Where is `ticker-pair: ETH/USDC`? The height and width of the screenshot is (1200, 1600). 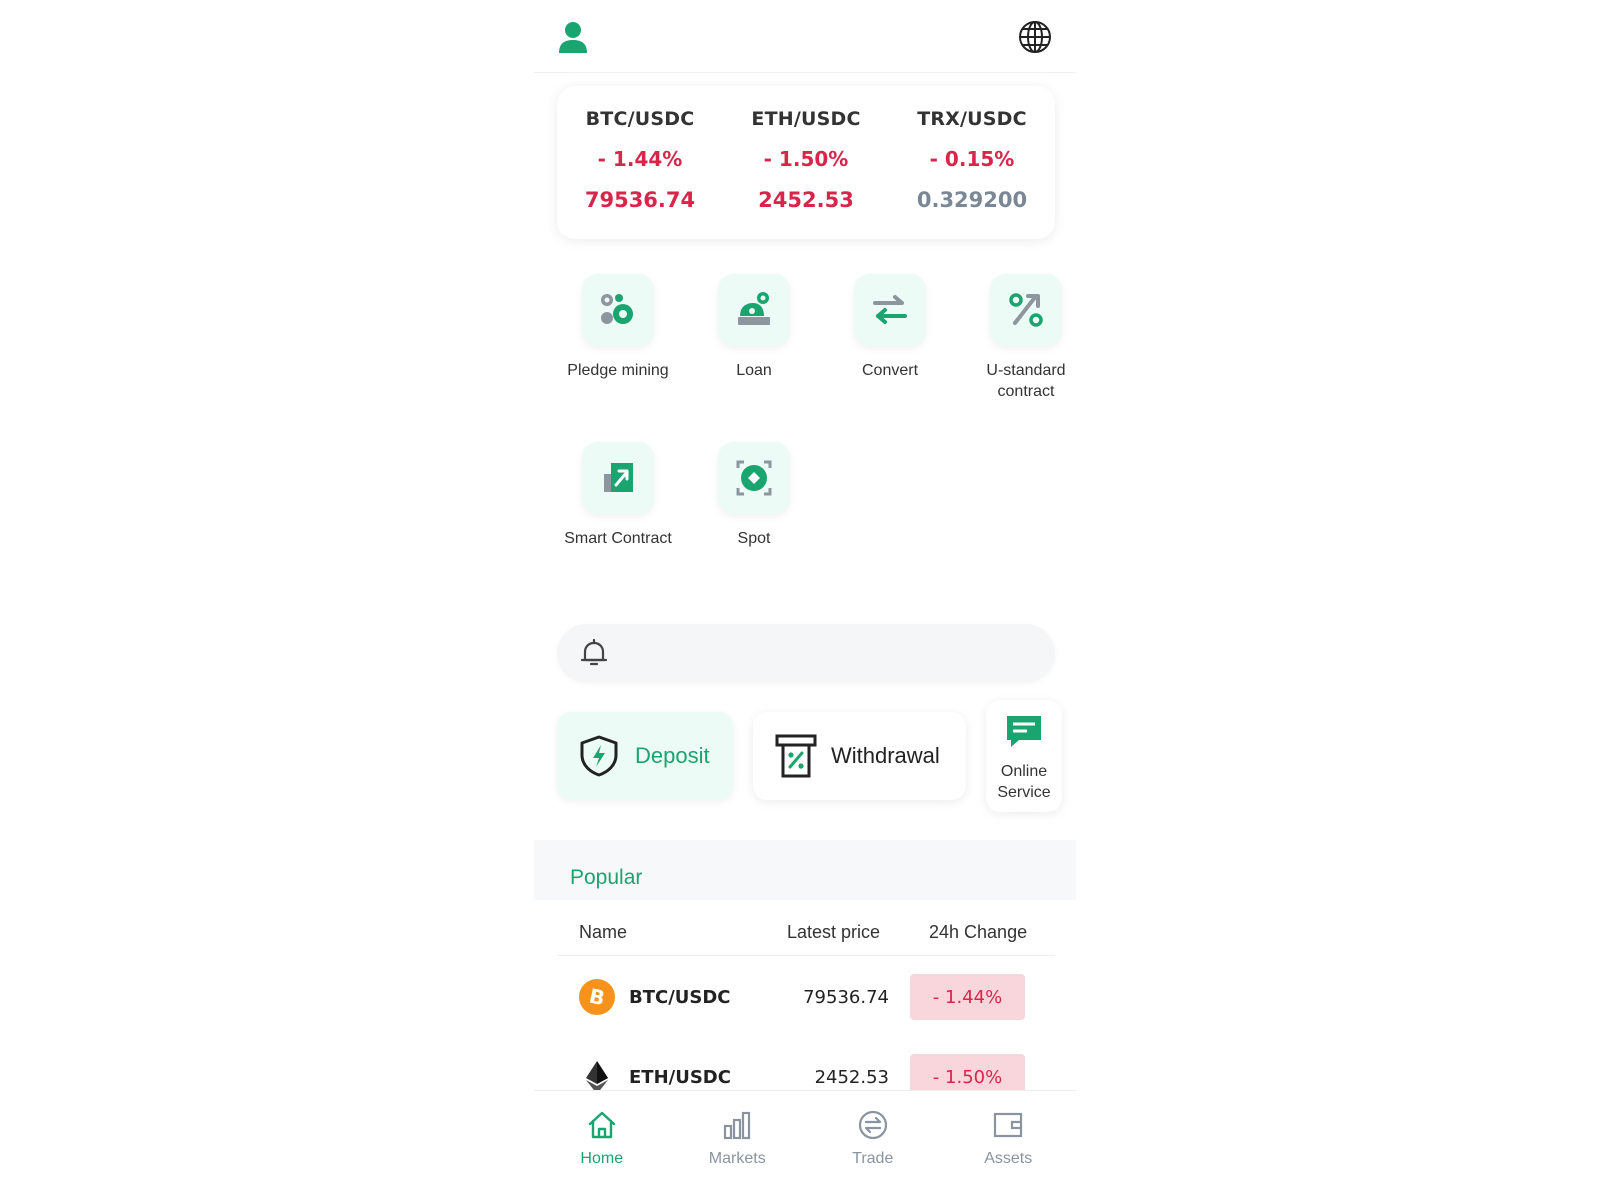 ticker-pair: ETH/USDC is located at coordinates (806, 119).